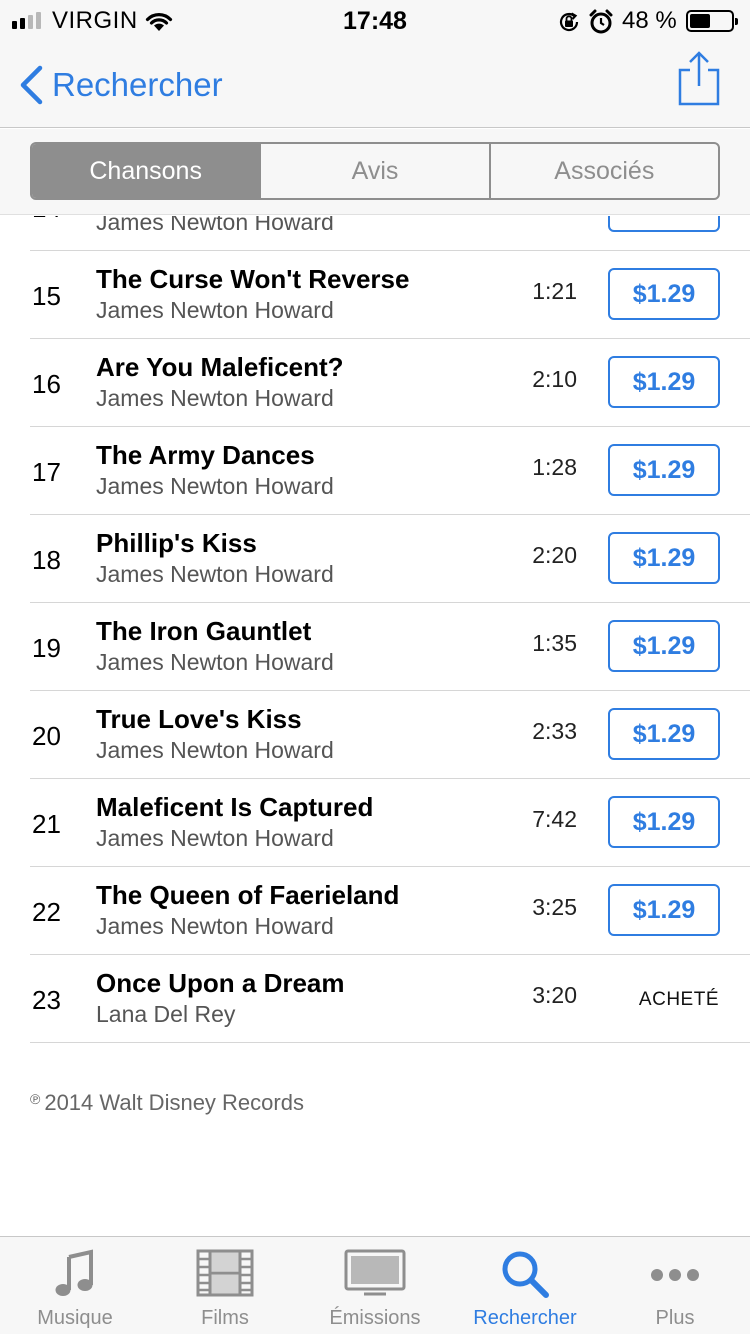 Image resolution: width=750 pixels, height=1334 pixels. I want to click on track-number: 22, so click(46, 912).